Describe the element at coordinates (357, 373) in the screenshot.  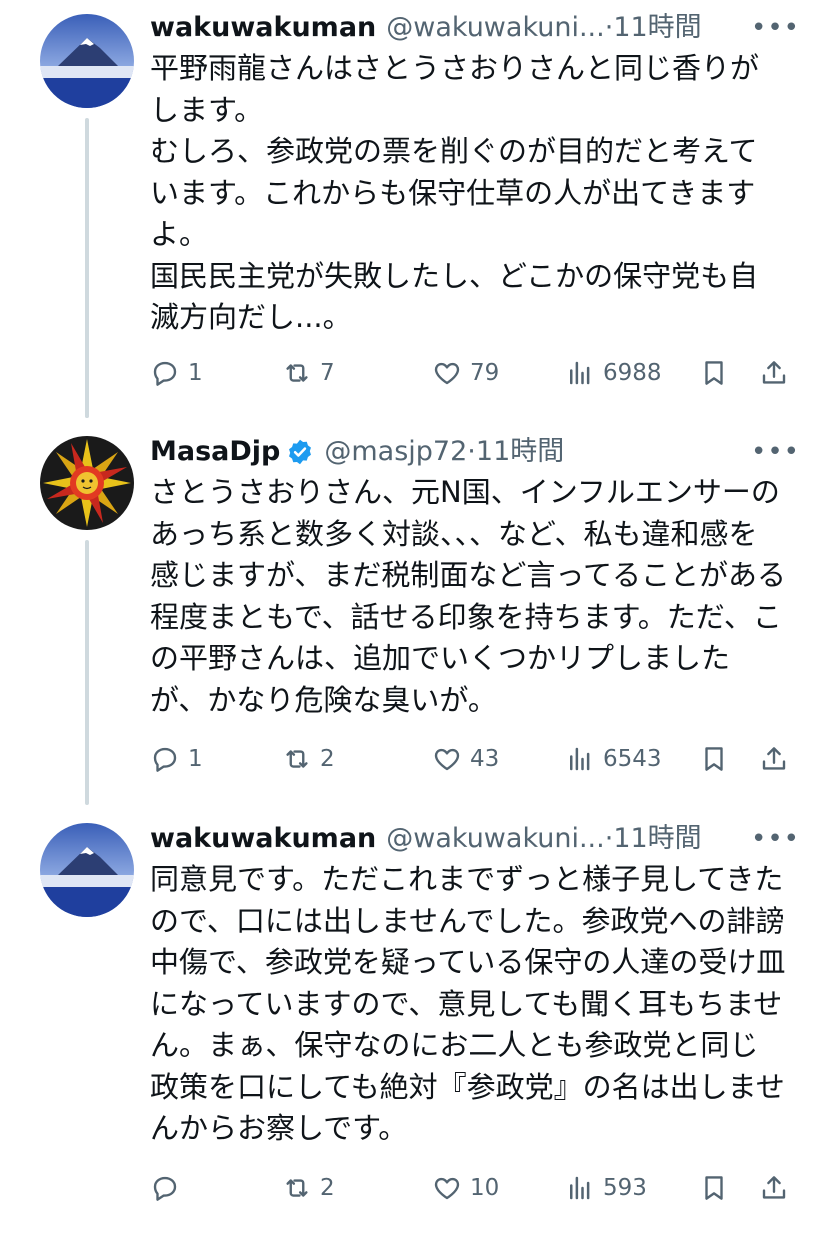
I see `retweet-button: 7` at that location.